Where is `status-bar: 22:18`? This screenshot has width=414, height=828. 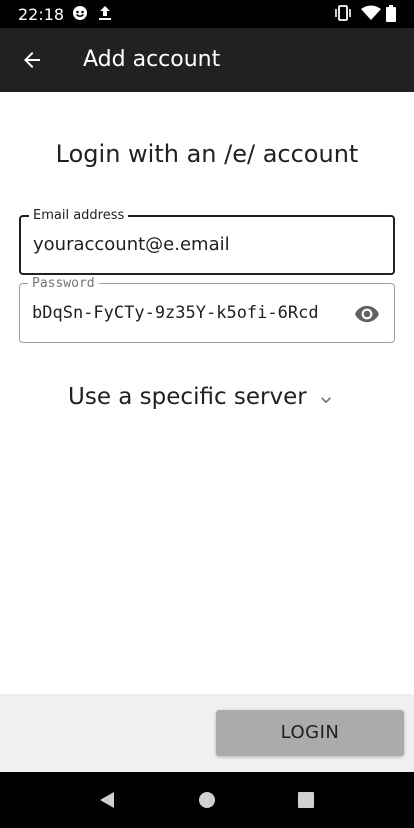
status-bar: 22:18 is located at coordinates (207, 14).